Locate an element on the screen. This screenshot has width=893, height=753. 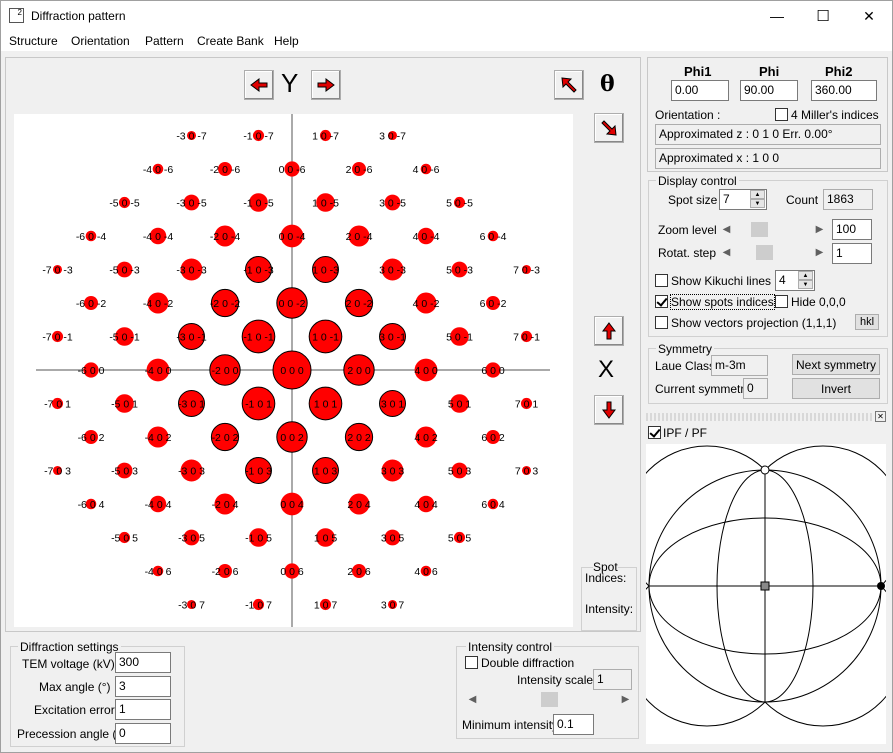
spot-index-label: -5 0 1 is located at coordinates (124, 405).